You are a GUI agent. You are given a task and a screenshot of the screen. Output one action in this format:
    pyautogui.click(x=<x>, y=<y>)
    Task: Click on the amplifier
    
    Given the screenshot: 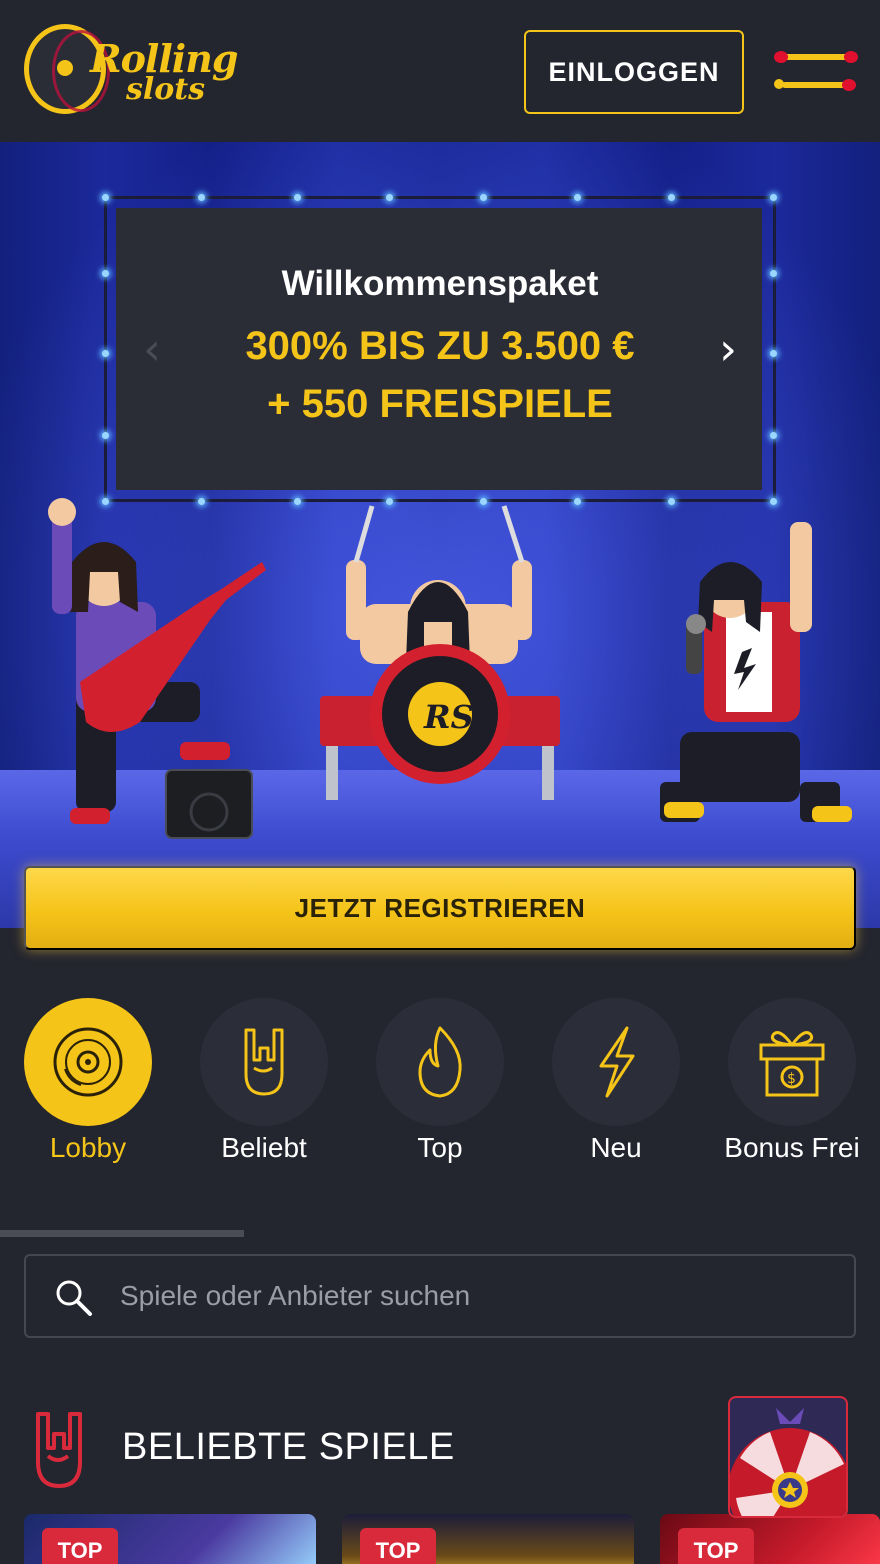 What is the action you would take?
    pyautogui.click(x=209, y=804)
    